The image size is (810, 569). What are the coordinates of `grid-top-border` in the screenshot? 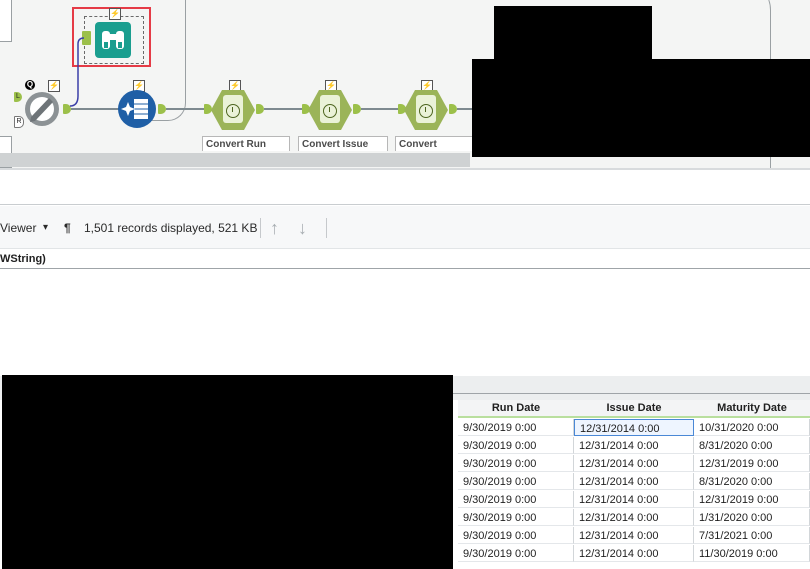 It's located at (631, 393).